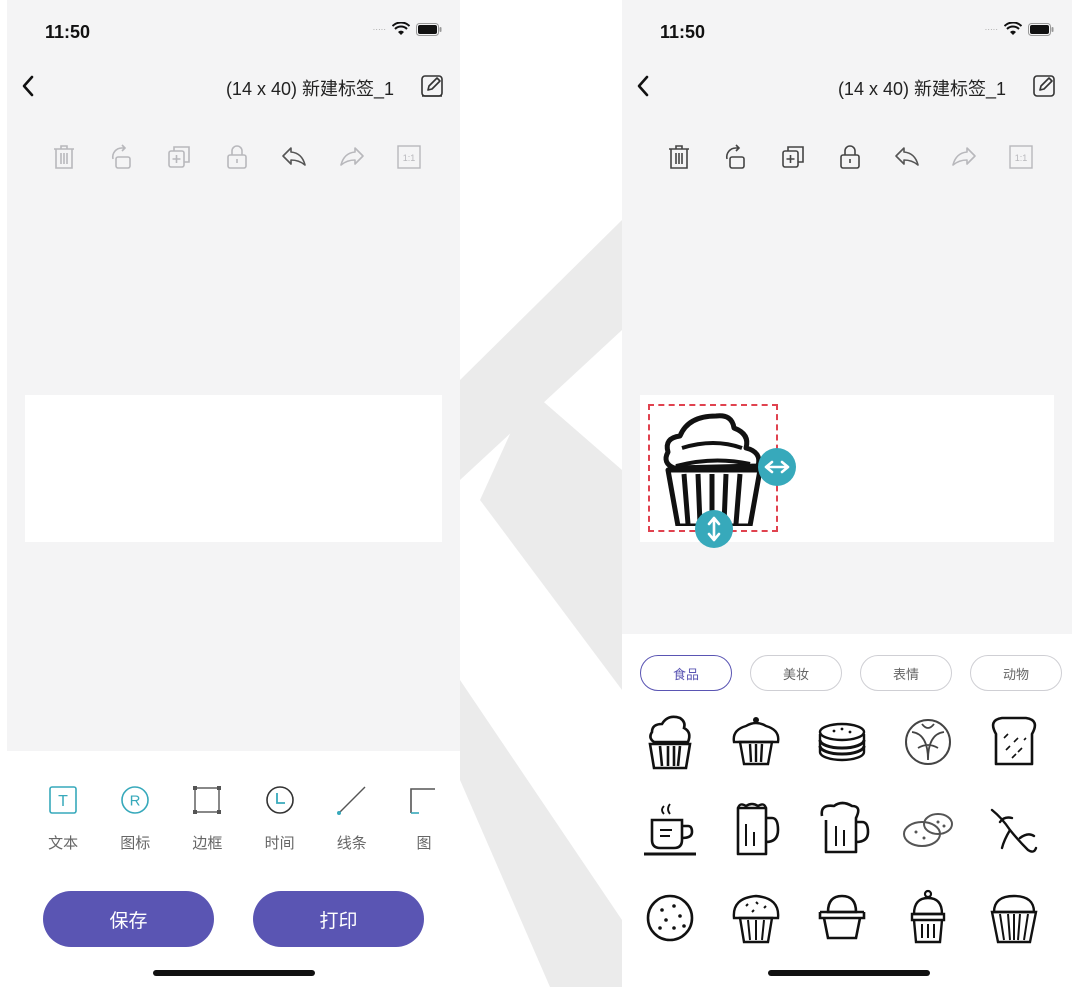 Image resolution: width=1072 pixels, height=987 pixels. Describe the element at coordinates (63, 818) in the screenshot. I see `text-tool: T 文本` at that location.